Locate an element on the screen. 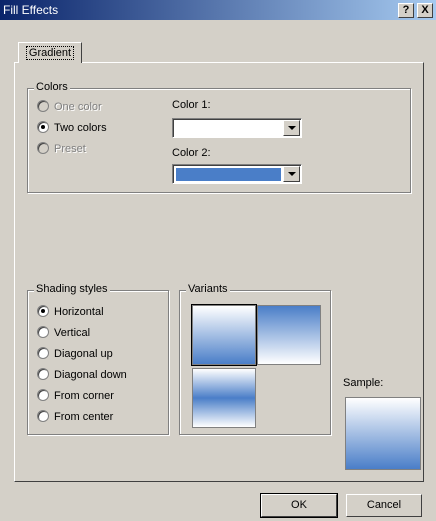  color1-label: Color 1: is located at coordinates (191, 105).